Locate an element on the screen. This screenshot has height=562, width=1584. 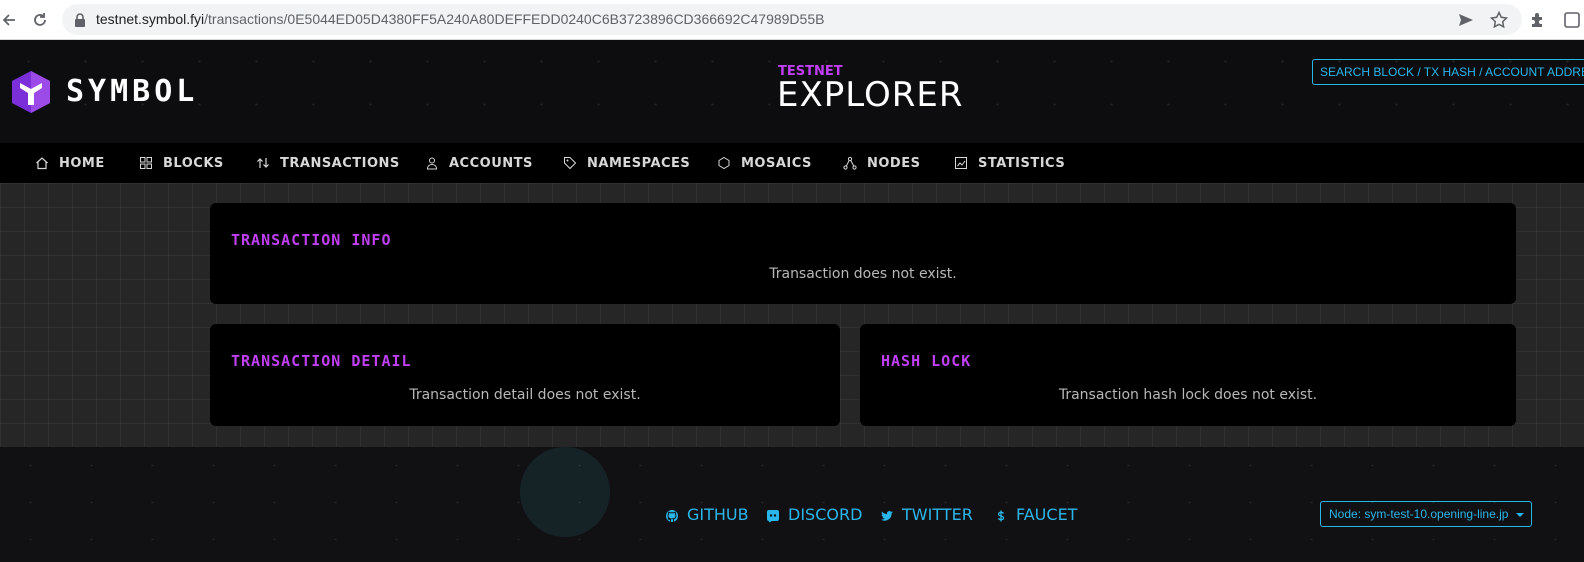
nav-item-nodes: NODES is located at coordinates (881, 163).